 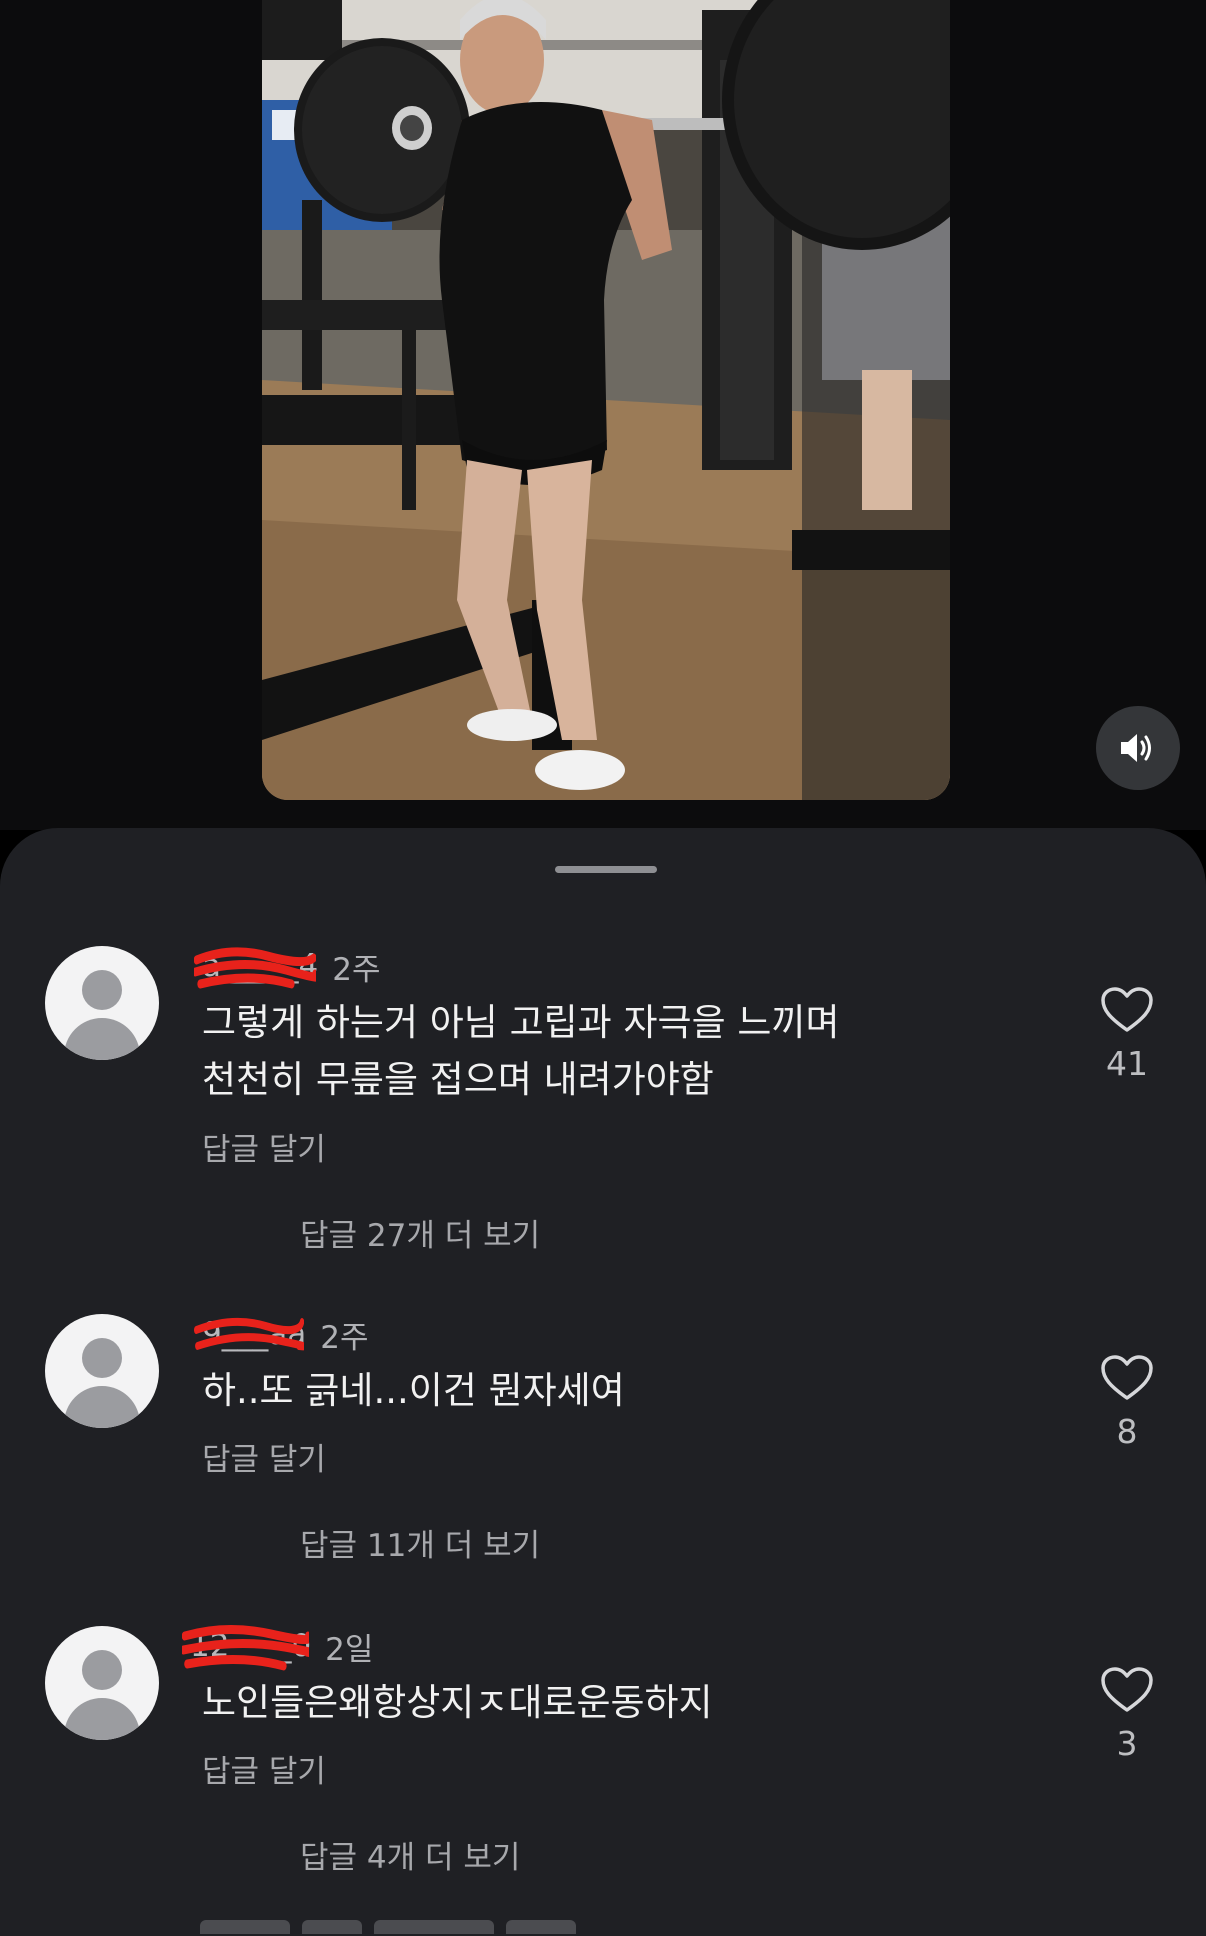 I want to click on sheet-drag-handle, so click(x=606, y=869).